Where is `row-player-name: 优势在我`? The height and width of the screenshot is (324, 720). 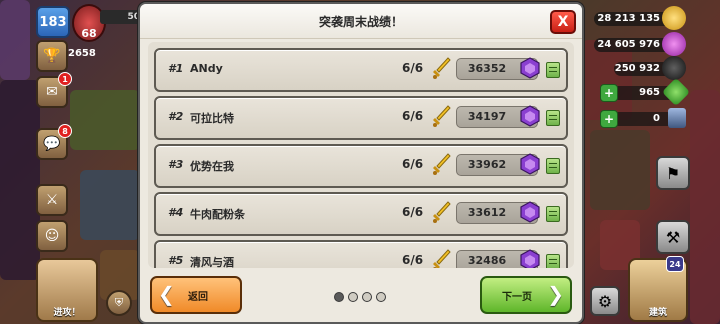
row-player-name: 优势在我 is located at coordinates (212, 166).